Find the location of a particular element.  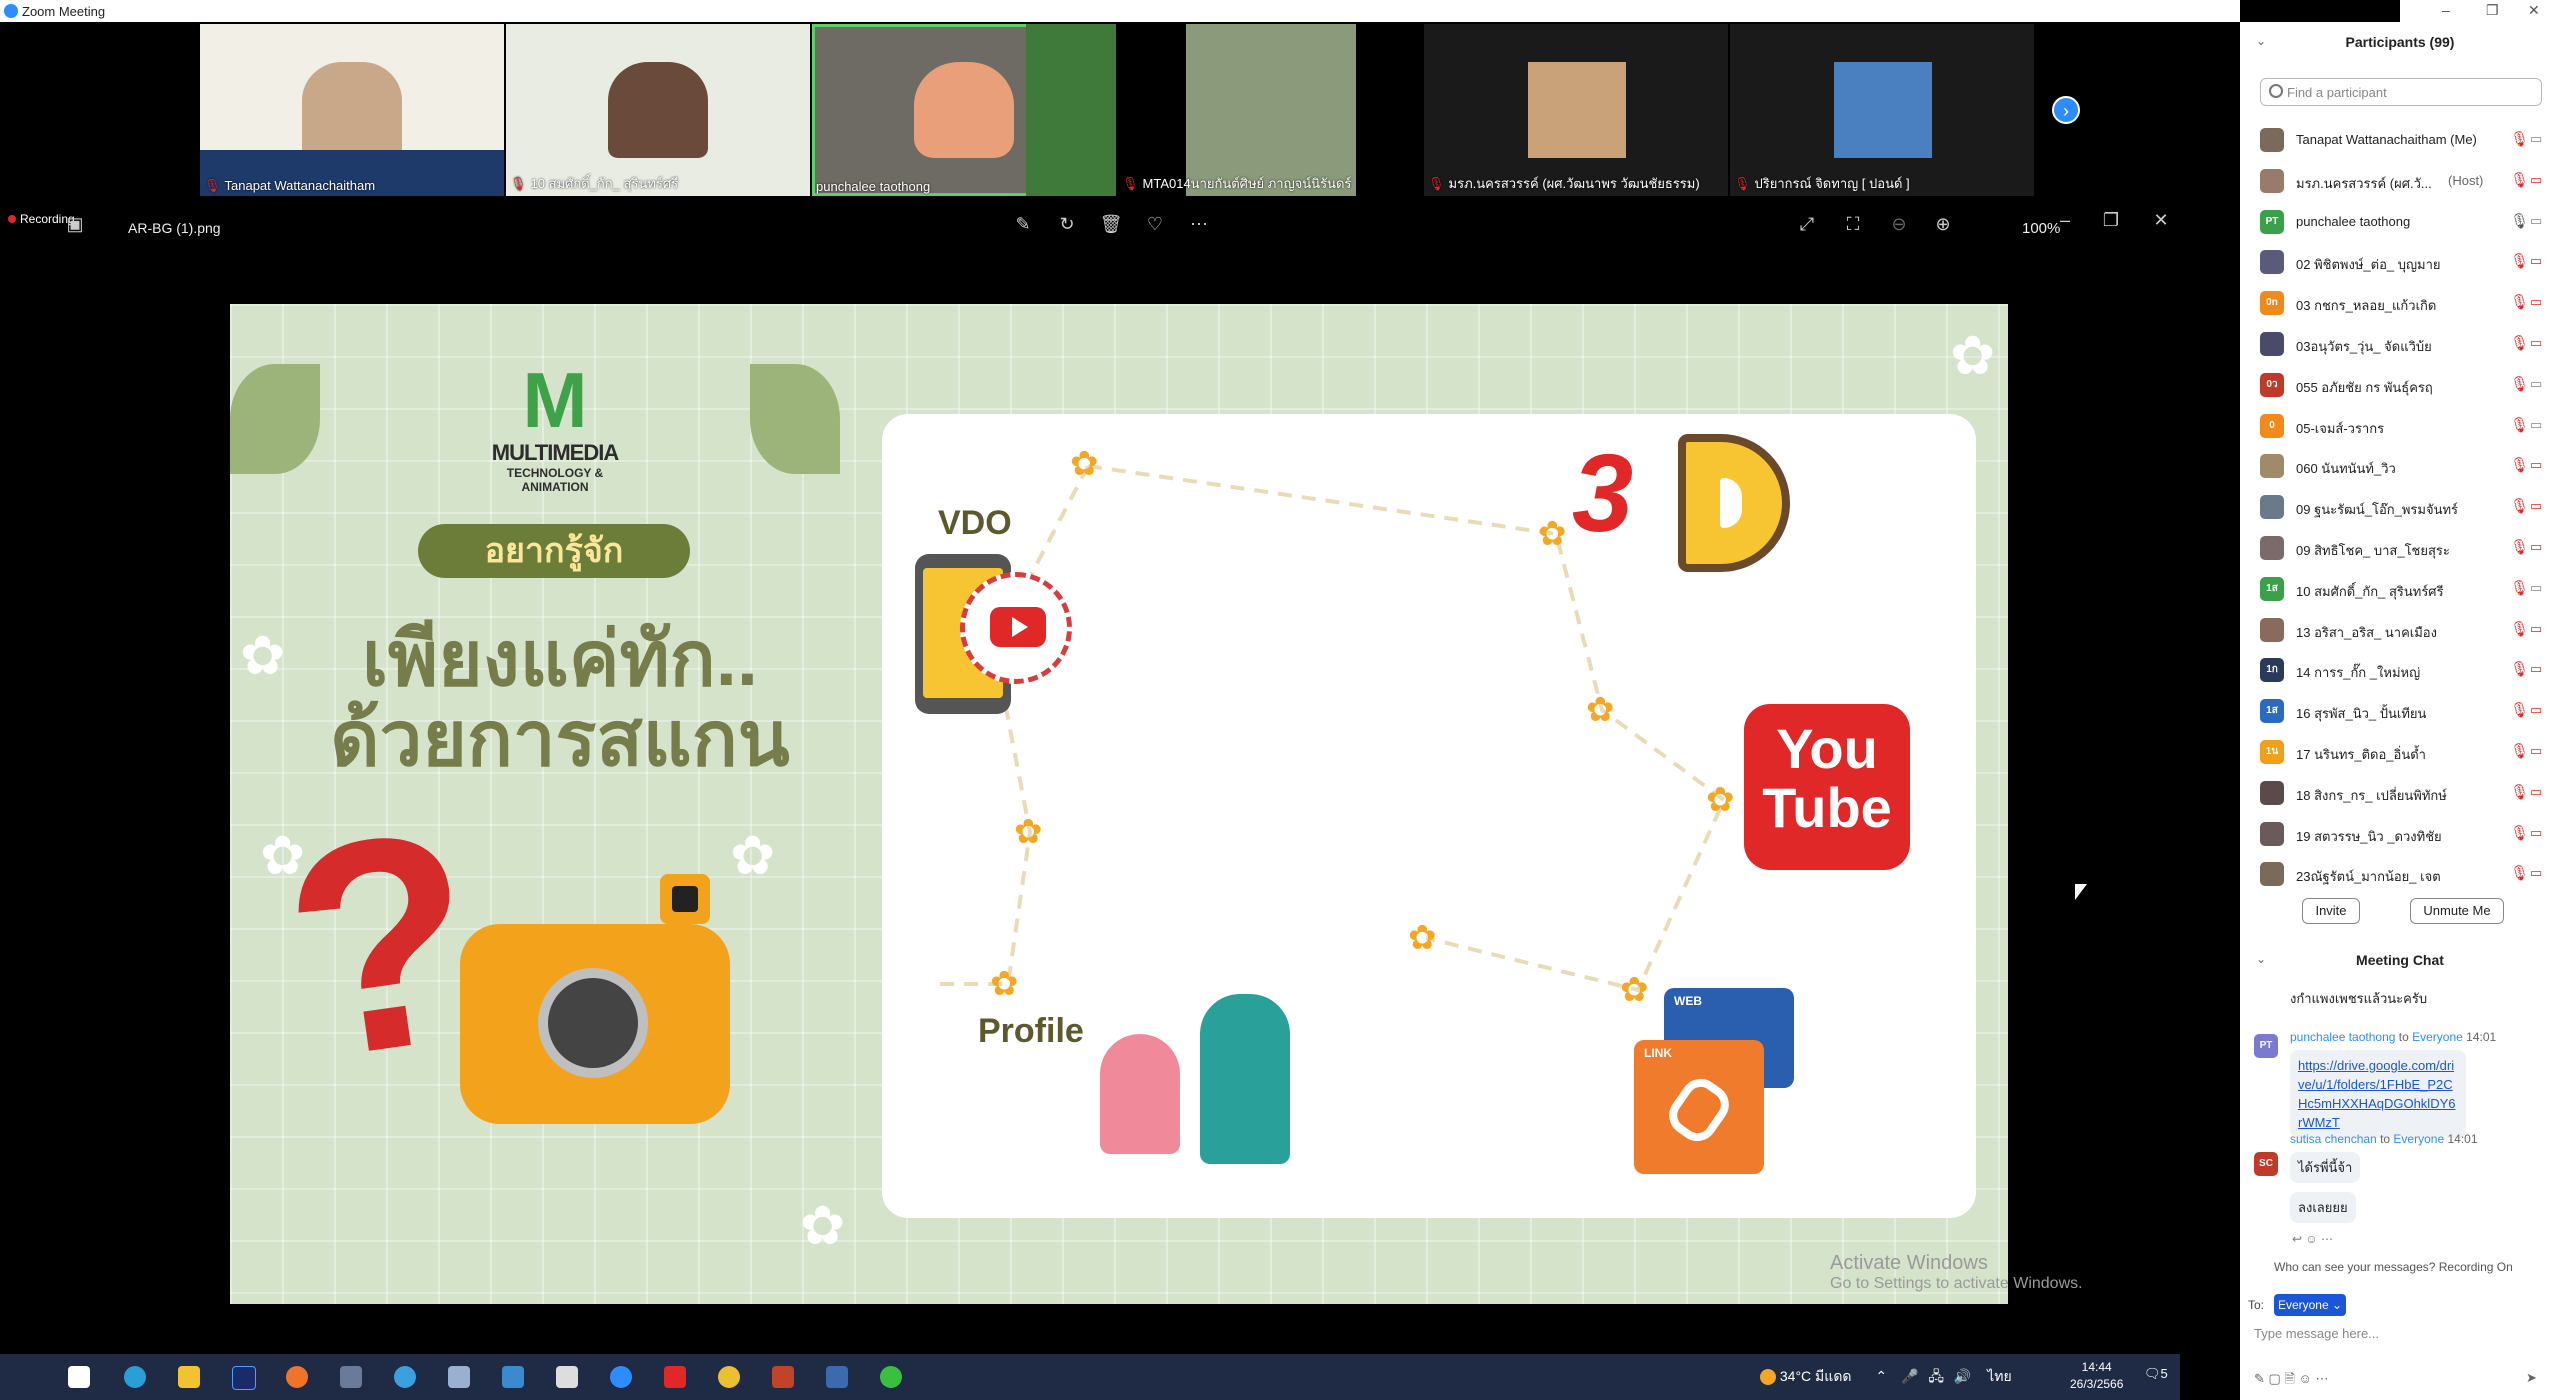

invite-button: Invite is located at coordinates (2331, 911).